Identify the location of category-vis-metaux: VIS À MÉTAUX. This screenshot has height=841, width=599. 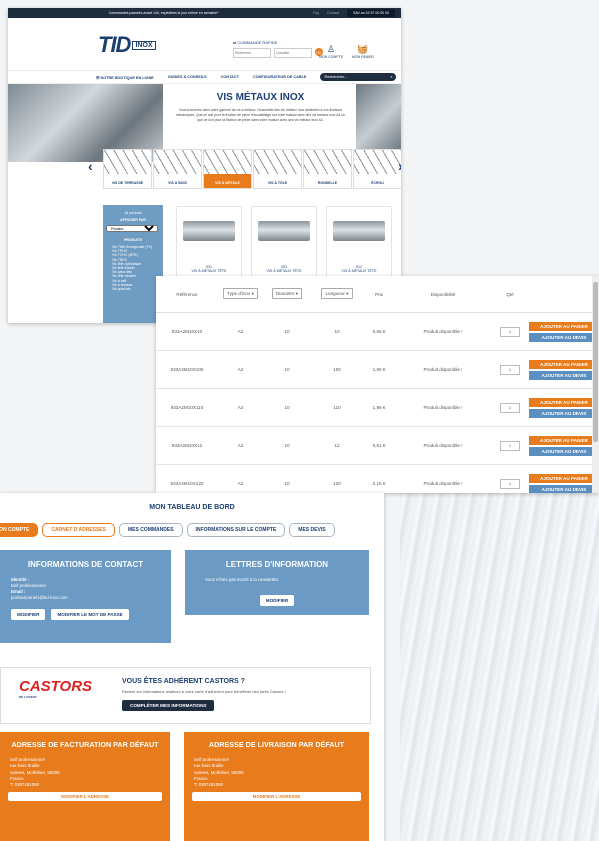
(227, 169).